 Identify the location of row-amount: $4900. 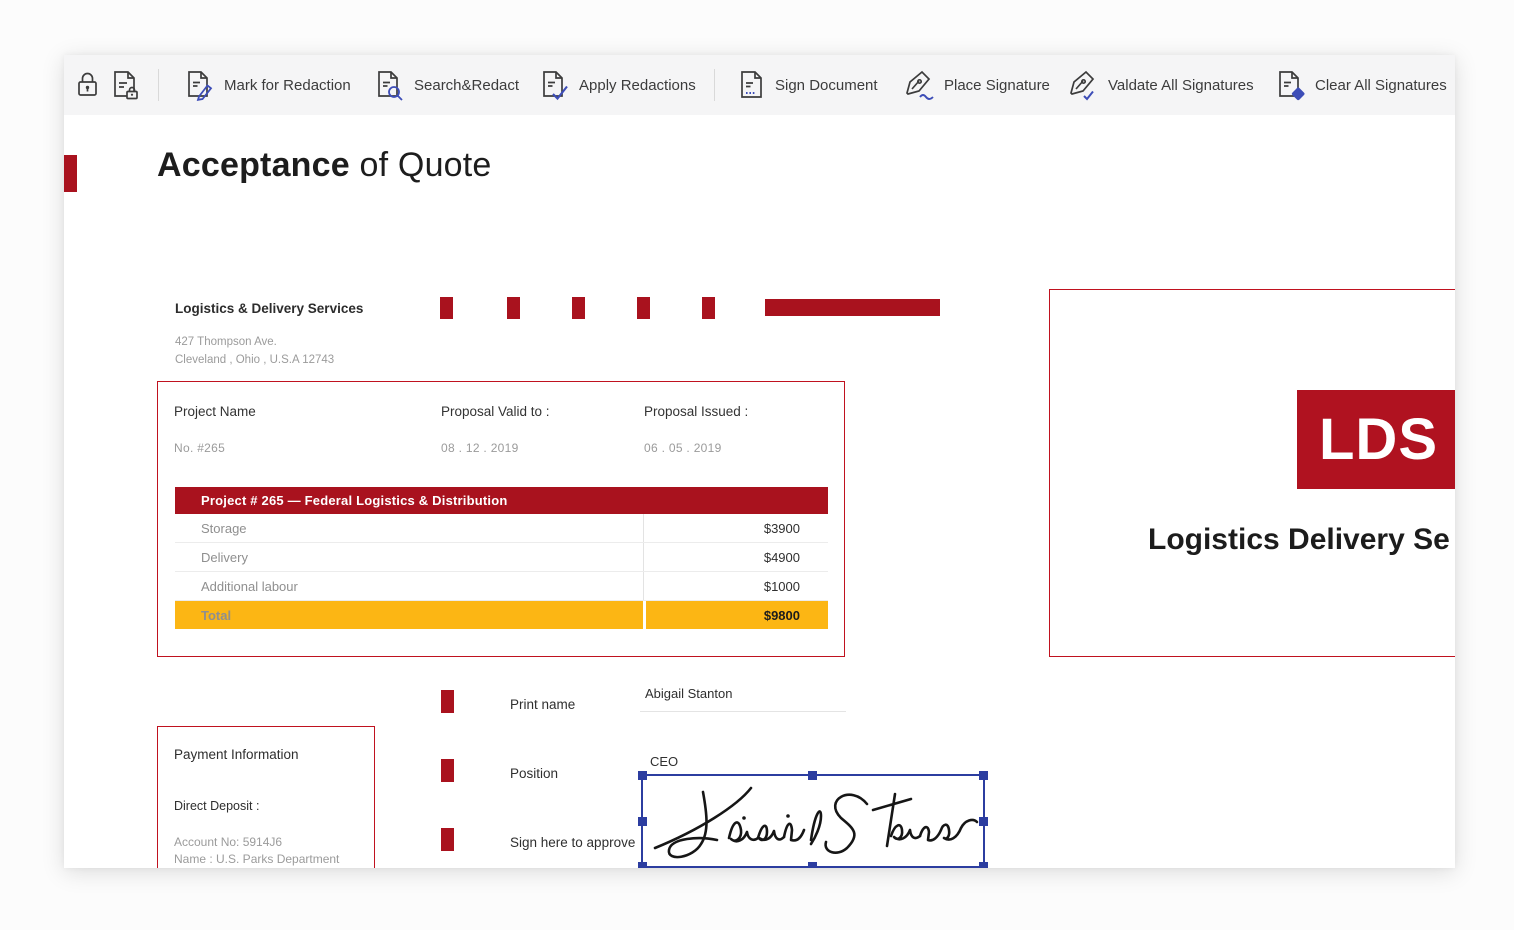
(735, 557).